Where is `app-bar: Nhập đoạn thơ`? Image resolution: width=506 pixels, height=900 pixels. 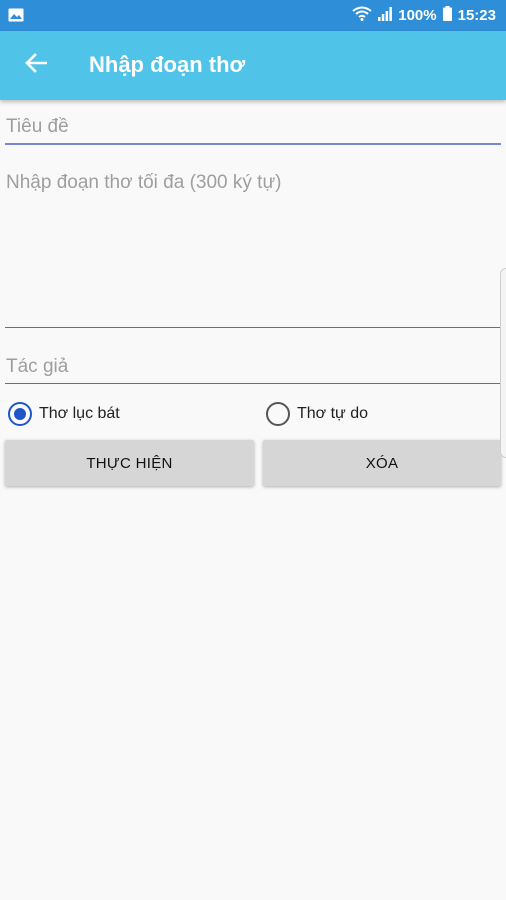 app-bar: Nhập đoạn thơ is located at coordinates (253, 65).